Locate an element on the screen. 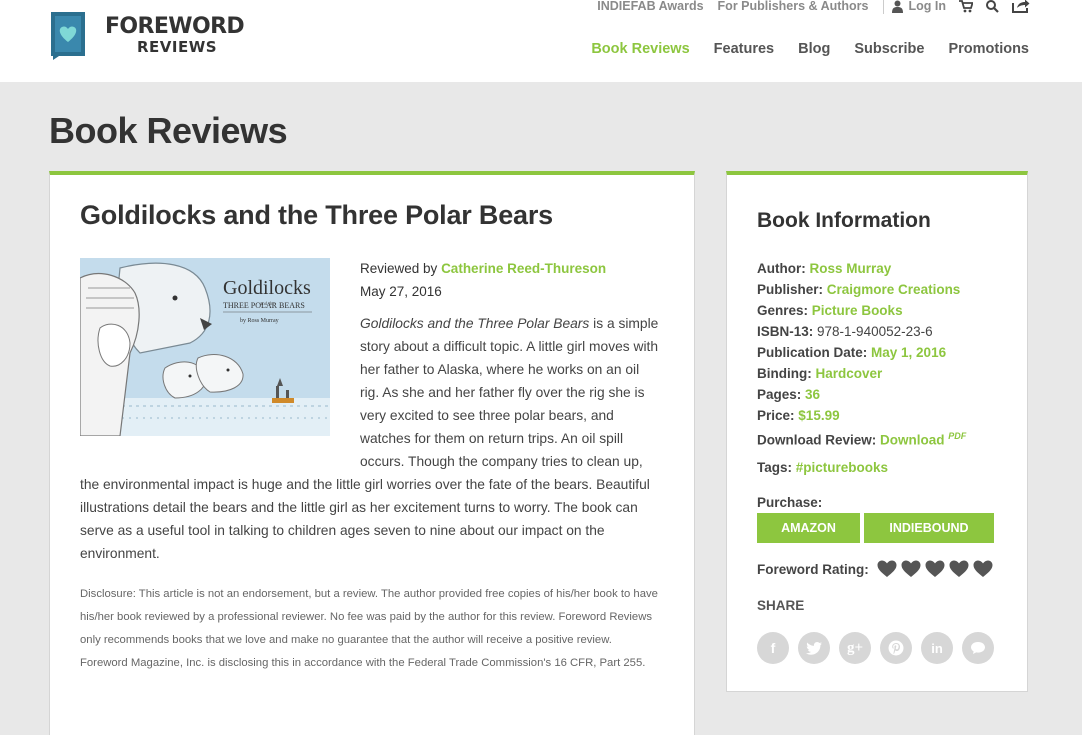 The height and width of the screenshot is (735, 1082). nav-subscribe: Subscribe is located at coordinates (889, 49).